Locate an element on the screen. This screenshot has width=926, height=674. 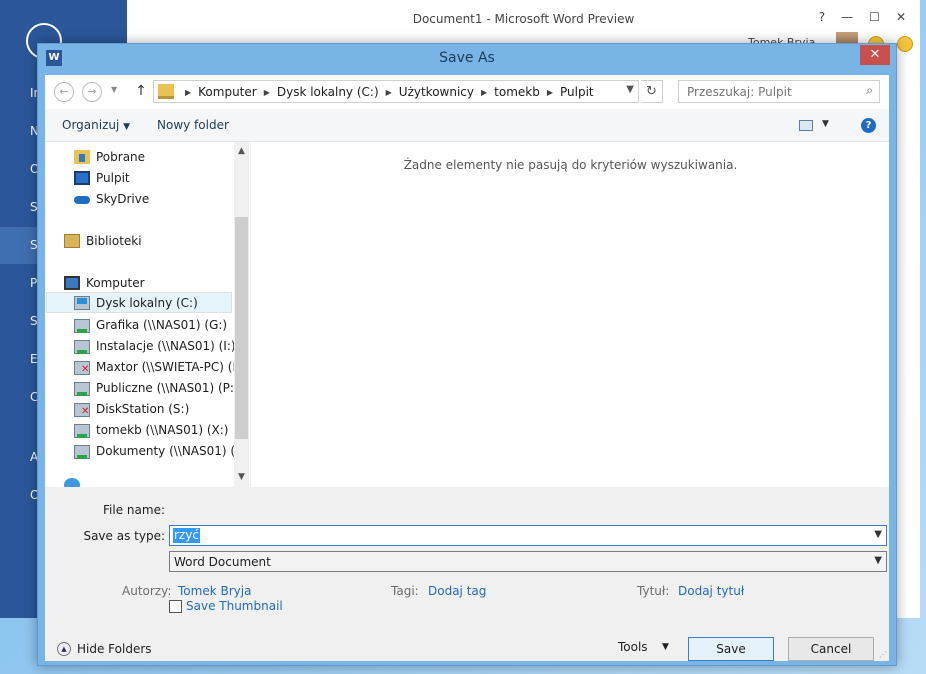
dialog-close-button: ✕ is located at coordinates (875, 55).